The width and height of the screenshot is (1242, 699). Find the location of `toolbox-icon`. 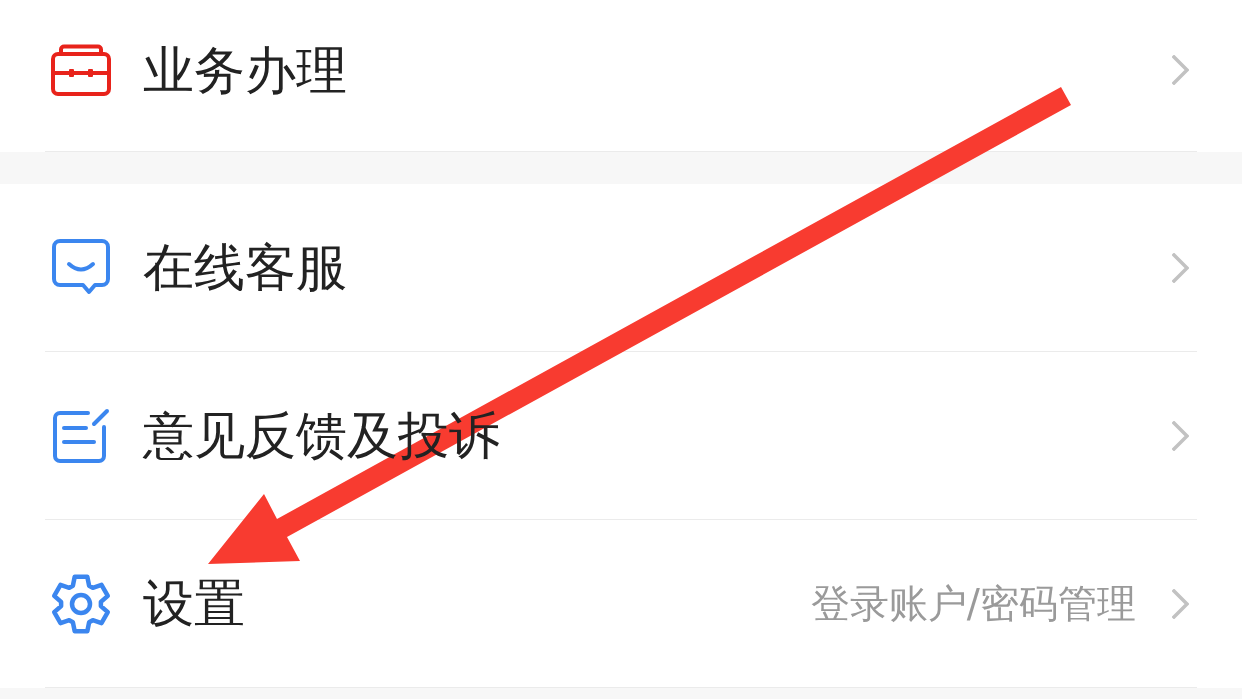

toolbox-icon is located at coordinates (81, 70).